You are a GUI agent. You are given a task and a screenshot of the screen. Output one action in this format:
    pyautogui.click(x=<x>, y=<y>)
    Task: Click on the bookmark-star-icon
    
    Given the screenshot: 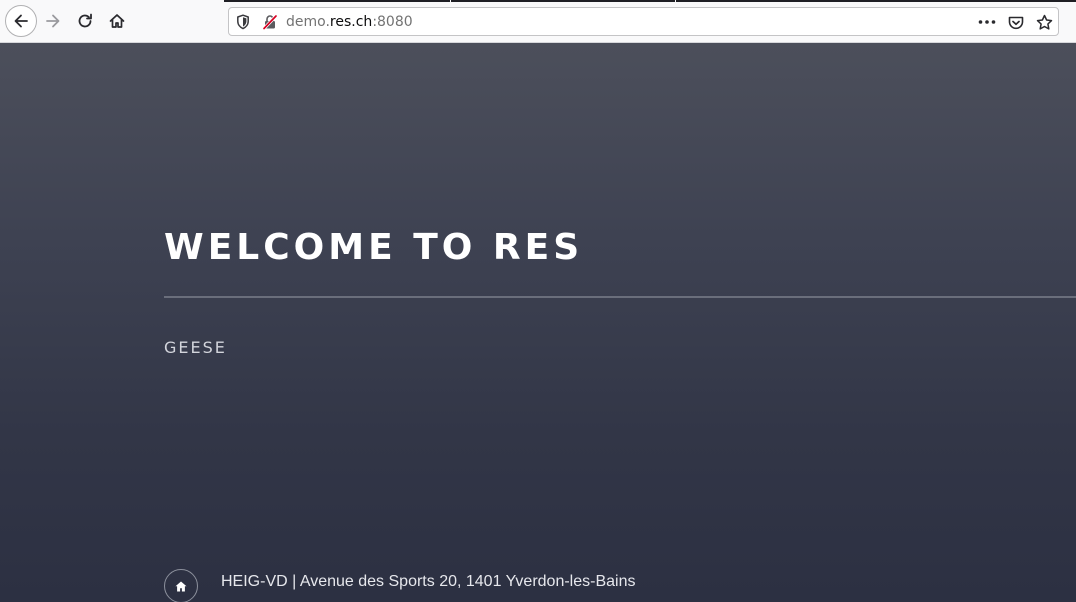 What is the action you would take?
    pyautogui.click(x=1044, y=22)
    